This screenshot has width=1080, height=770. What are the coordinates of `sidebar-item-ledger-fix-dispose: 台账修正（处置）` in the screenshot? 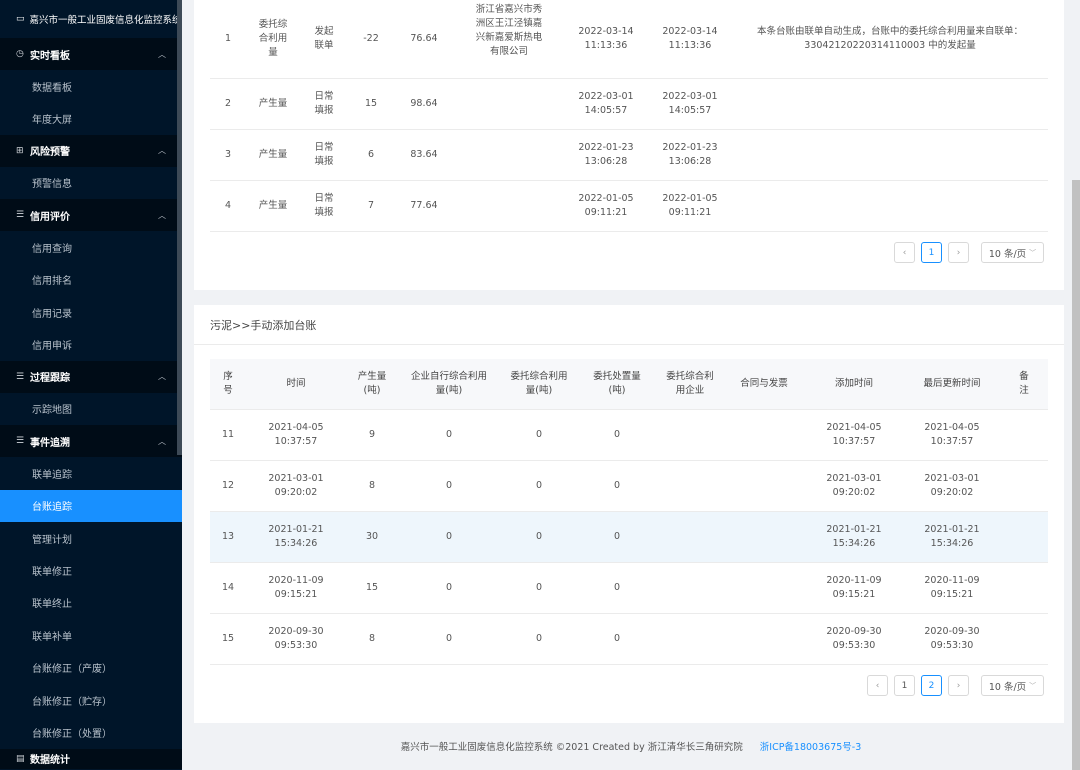 It's located at (91, 732).